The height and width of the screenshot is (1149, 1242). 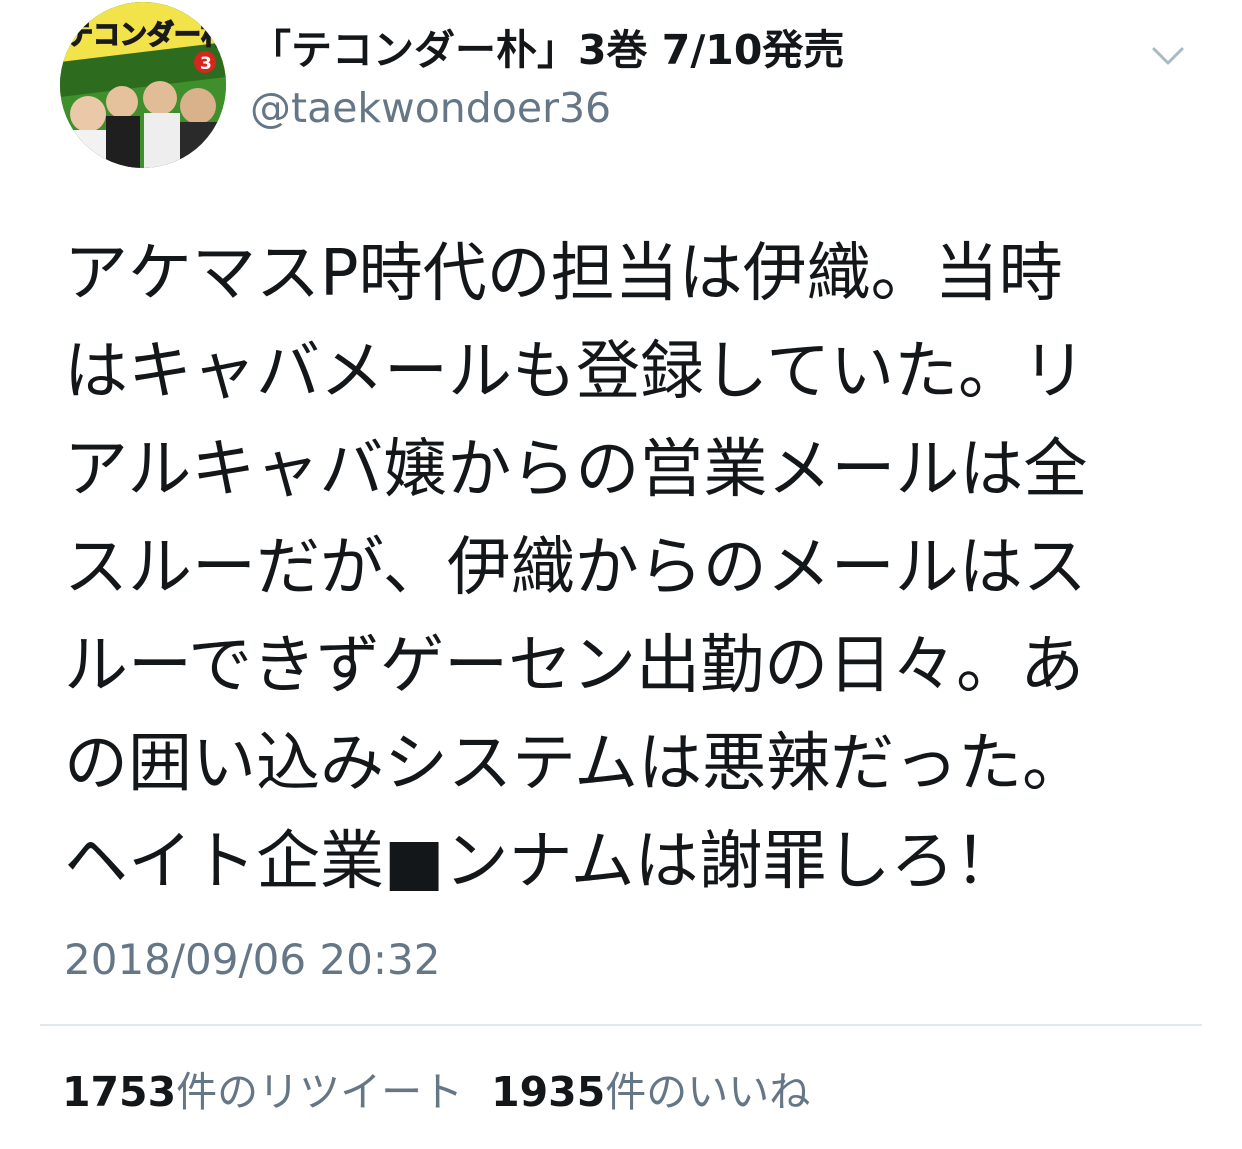 I want to click on author-handle: @taekwondoer36, so click(x=430, y=108).